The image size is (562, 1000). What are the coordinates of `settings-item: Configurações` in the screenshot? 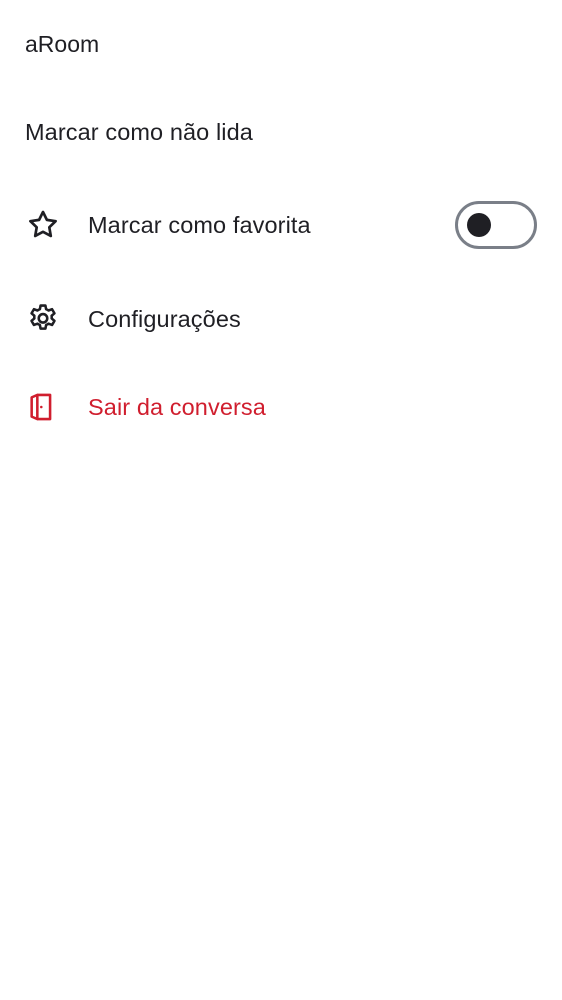 It's located at (281, 319).